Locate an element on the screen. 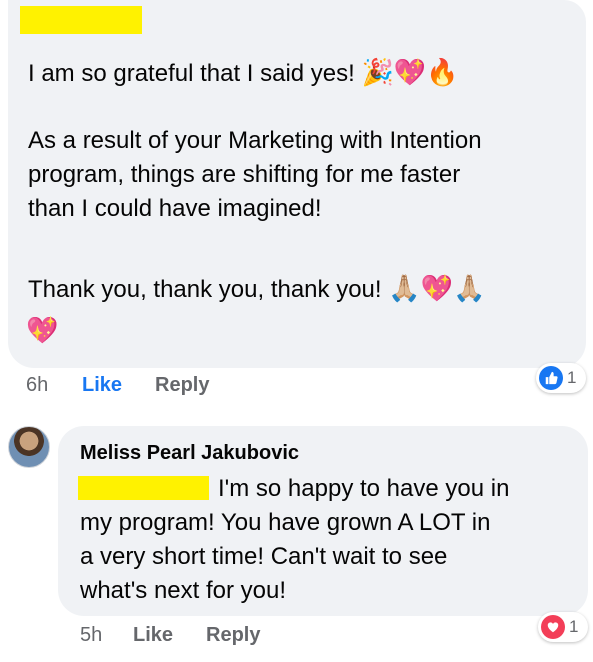  thumbs-up-icon is located at coordinates (551, 378).